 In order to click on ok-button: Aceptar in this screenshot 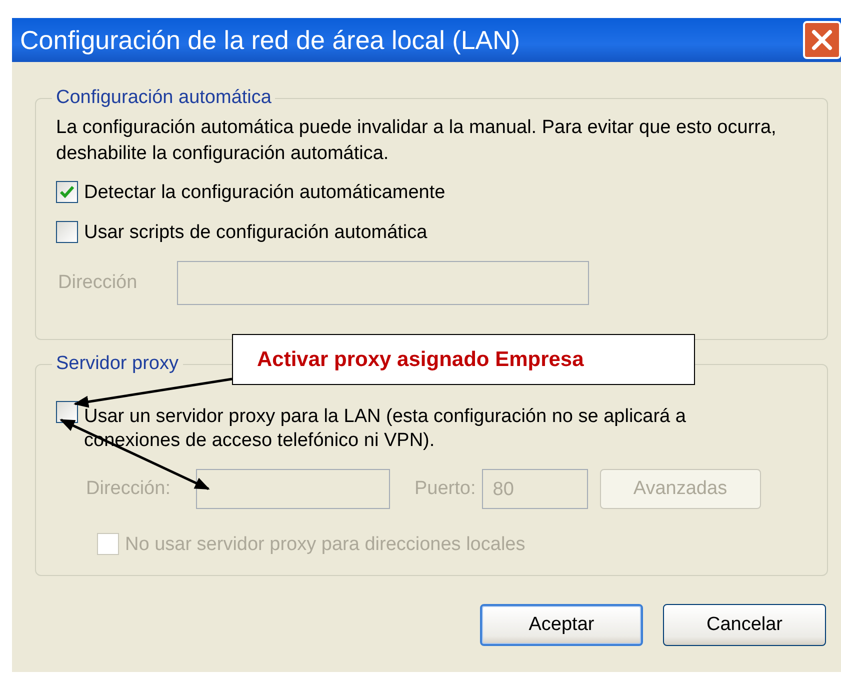, I will do `click(561, 625)`.